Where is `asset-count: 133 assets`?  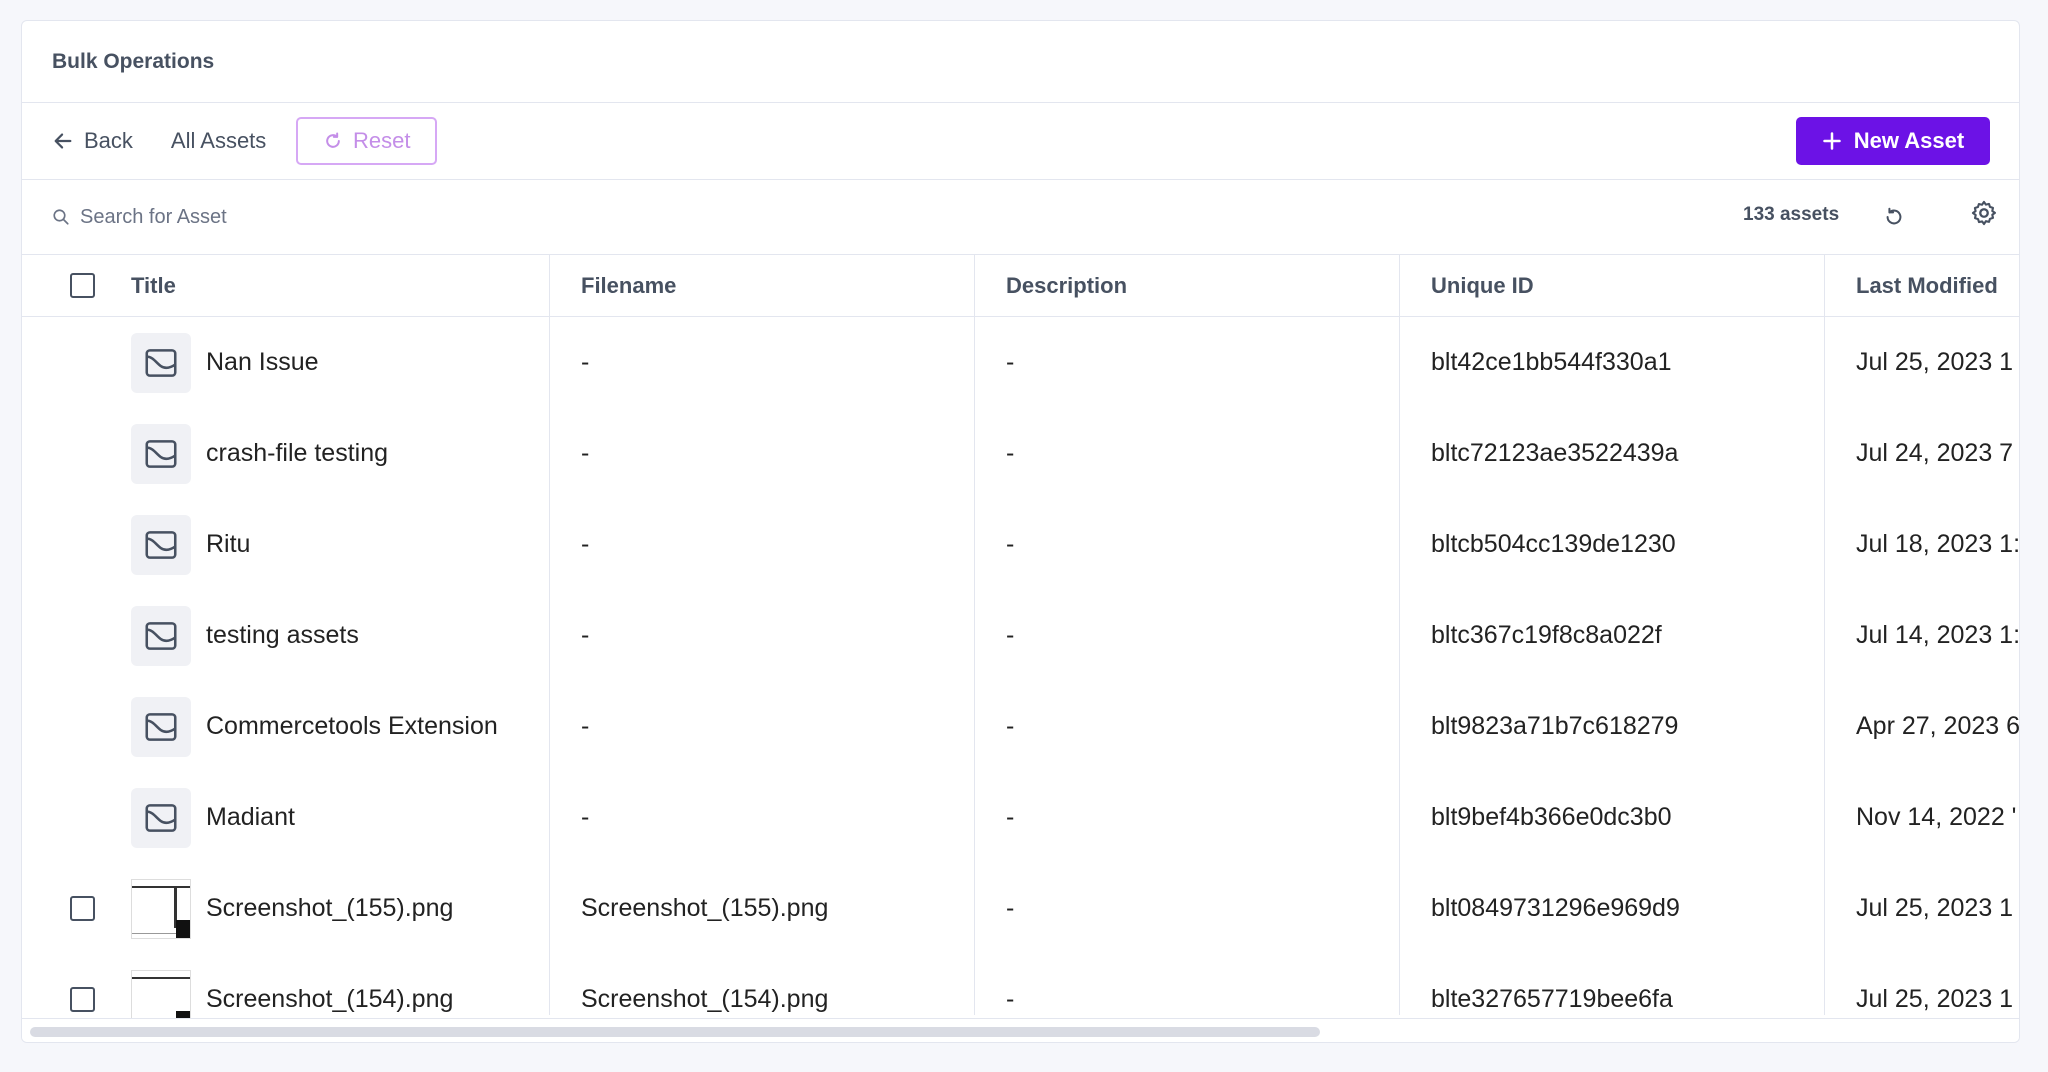
asset-count: 133 assets is located at coordinates (1791, 214).